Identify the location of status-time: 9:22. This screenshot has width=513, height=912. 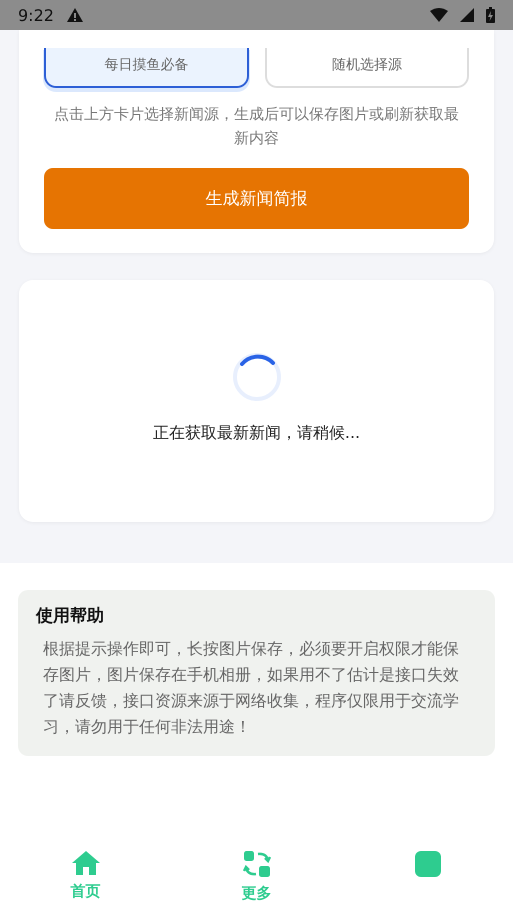
(36, 15).